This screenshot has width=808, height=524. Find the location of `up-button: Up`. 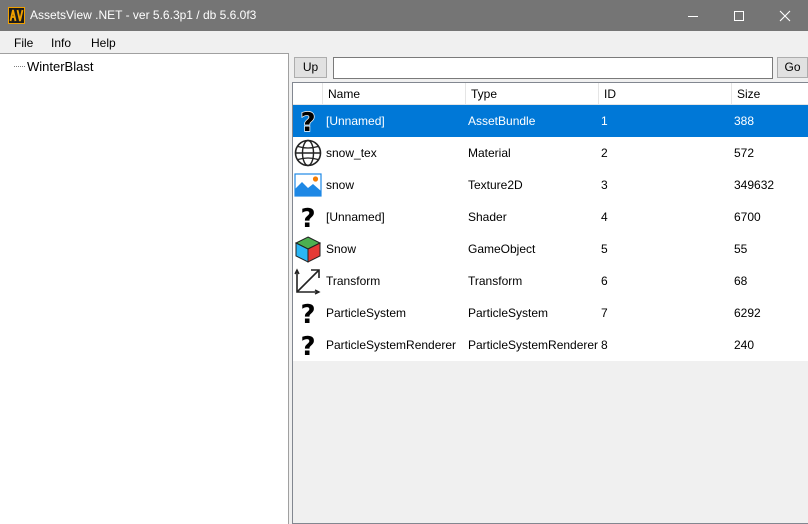

up-button: Up is located at coordinates (310, 67).